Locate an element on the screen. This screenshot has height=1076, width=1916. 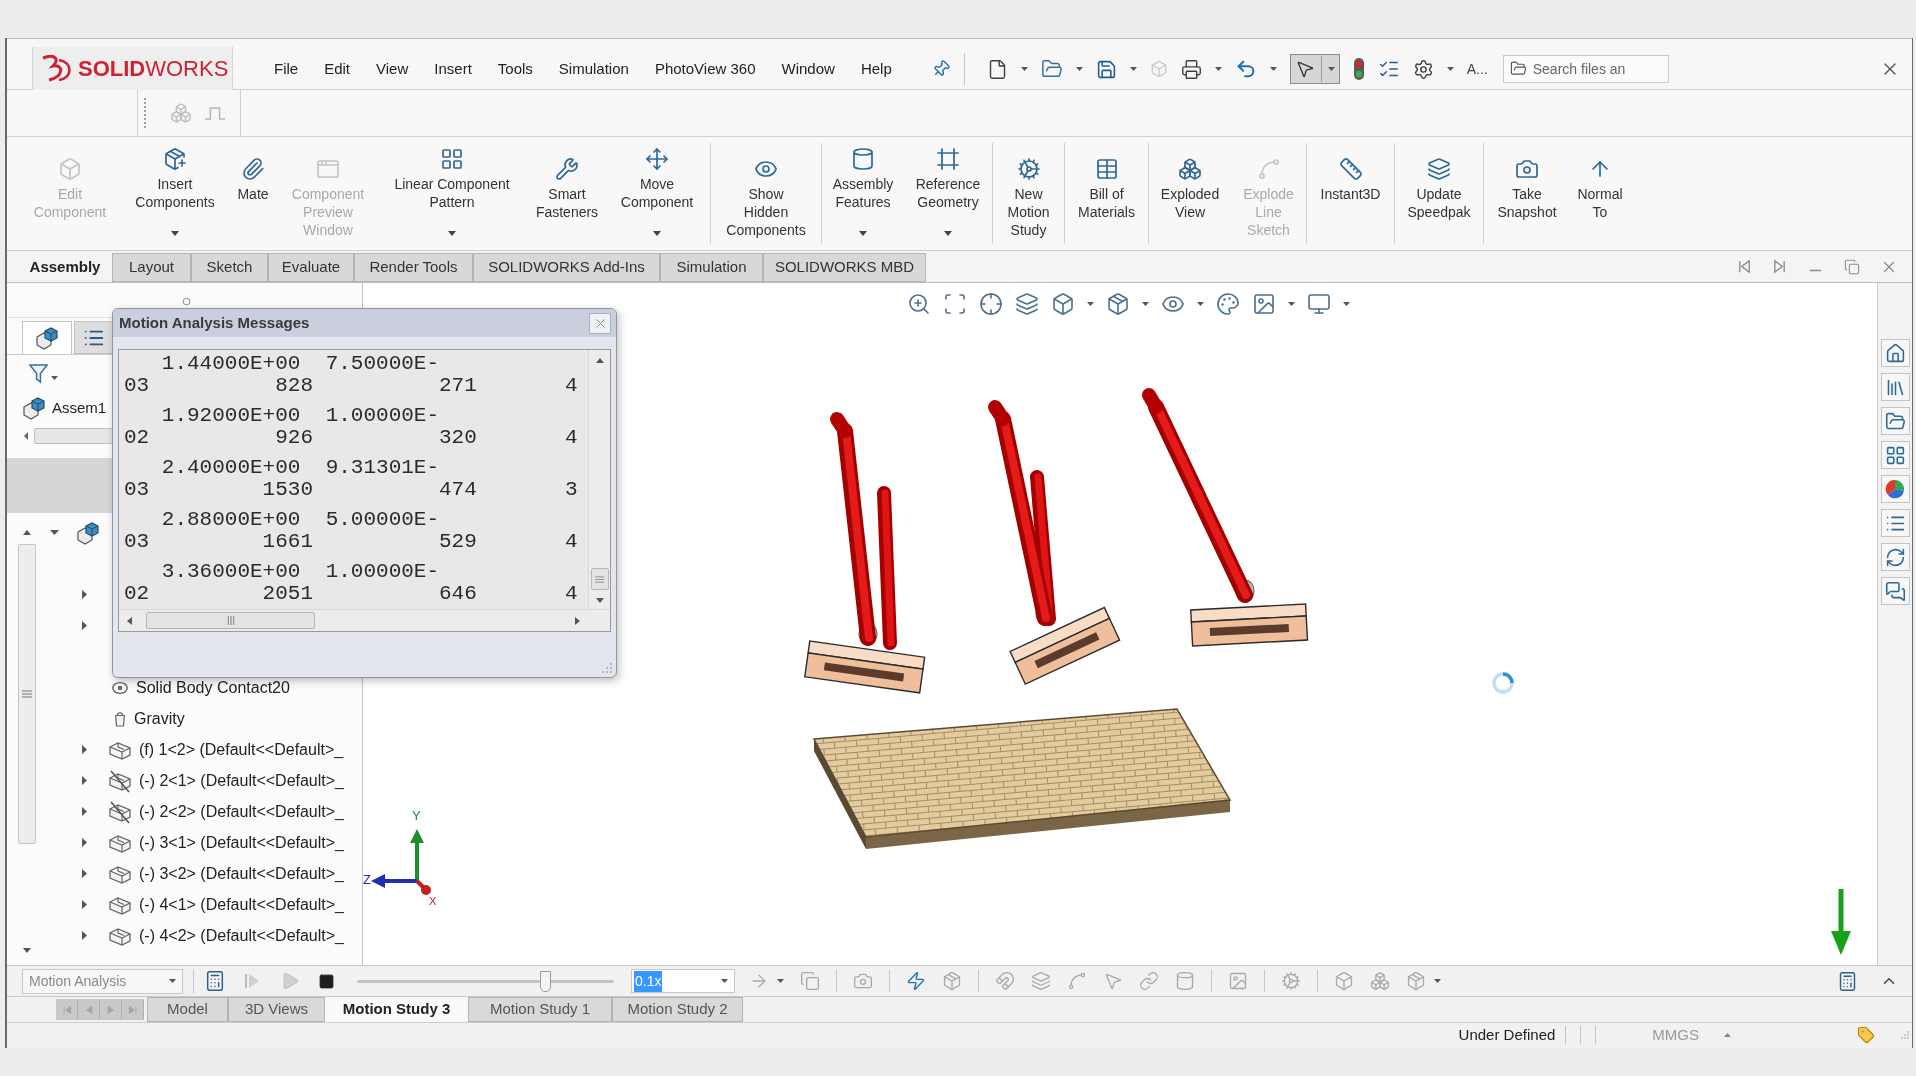
tree-item: (-) 2<2> (Default<<Default>_ is located at coordinates (241, 811).